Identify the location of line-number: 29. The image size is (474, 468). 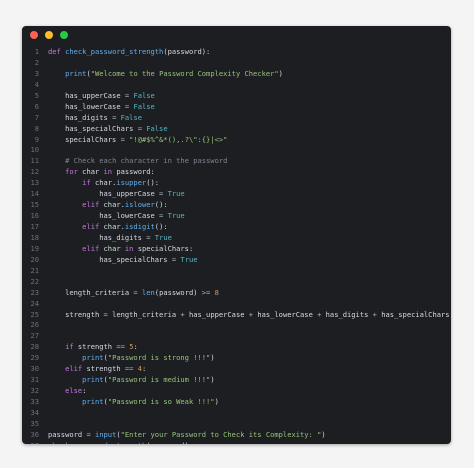
(34, 358).